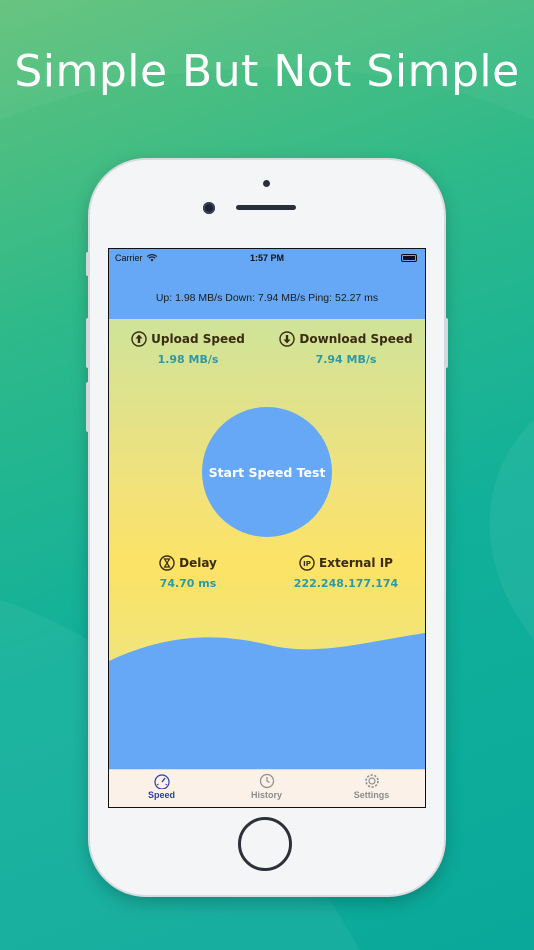 The width and height of the screenshot is (534, 950). Describe the element at coordinates (188, 583) in the screenshot. I see `delay-value: 74.70 ms` at that location.